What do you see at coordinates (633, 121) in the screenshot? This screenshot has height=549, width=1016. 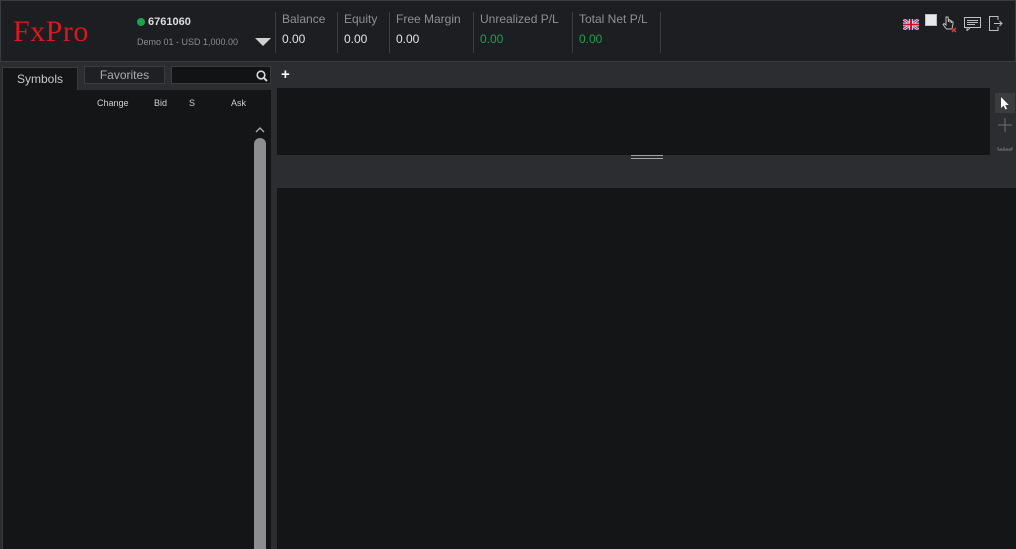 I see `chart-pane-top` at bounding box center [633, 121].